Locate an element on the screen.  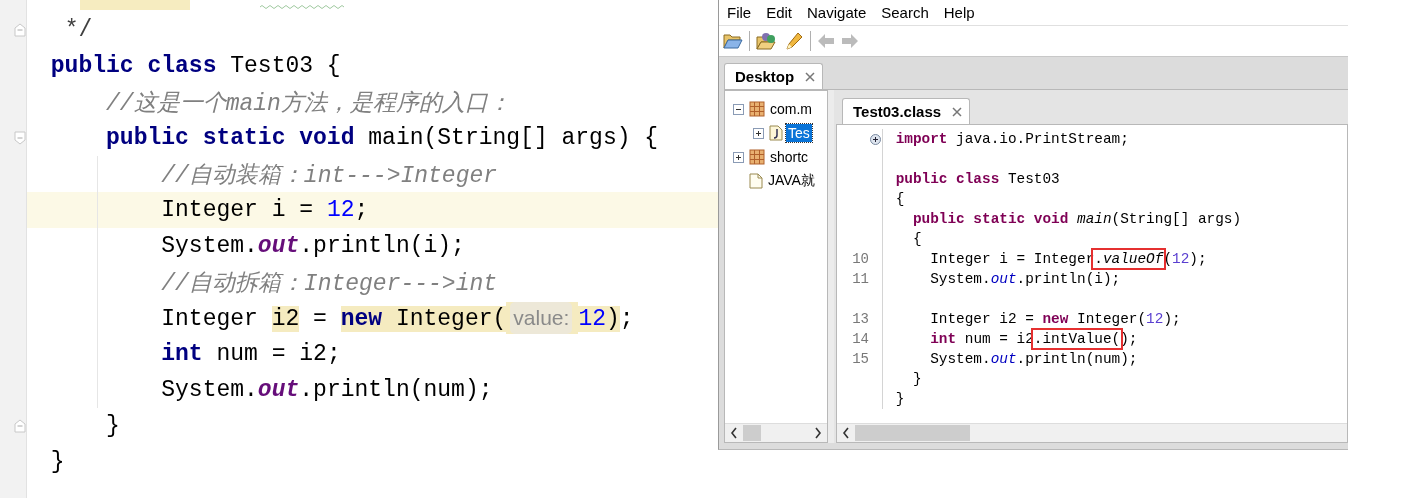
tree-item: JAVA就 is located at coordinates (791, 181).